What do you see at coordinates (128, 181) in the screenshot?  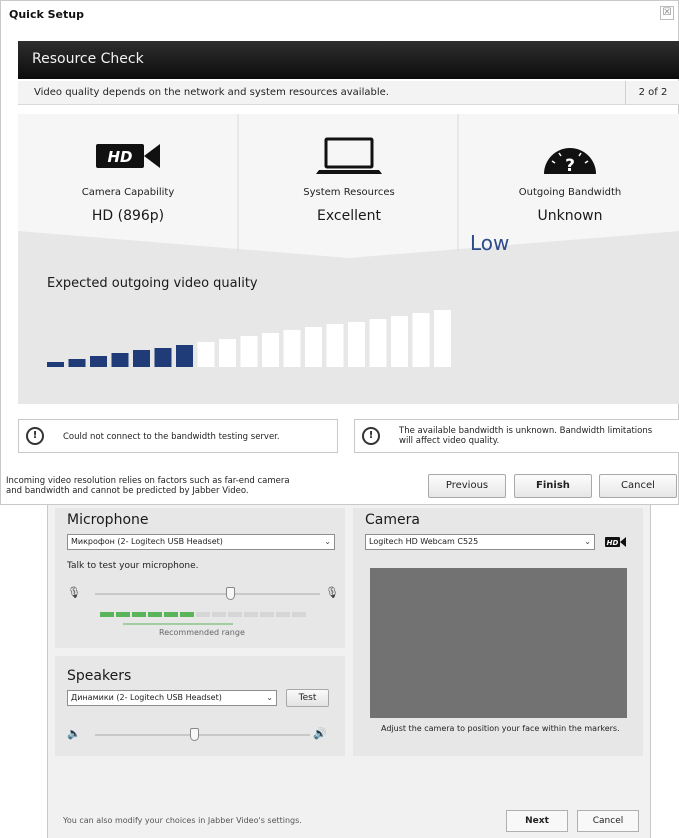 I see `camera-capability: HD Camera Capability HD (896p)` at bounding box center [128, 181].